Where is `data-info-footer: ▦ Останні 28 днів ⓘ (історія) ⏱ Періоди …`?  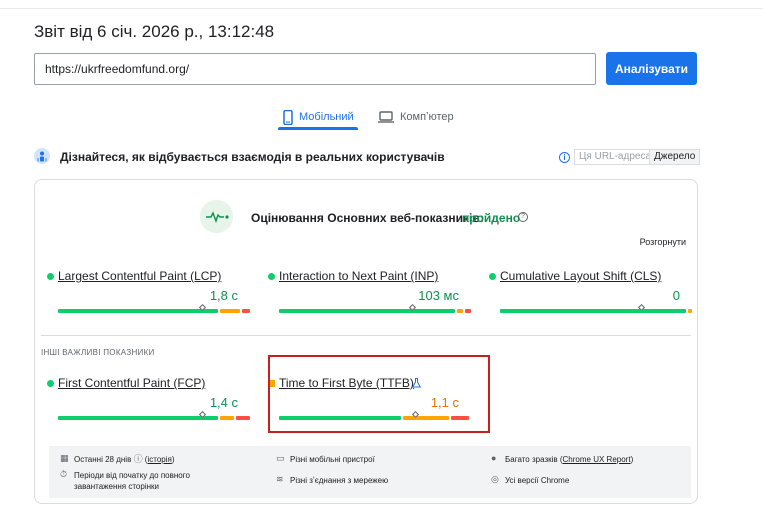 data-info-footer: ▦ Останні 28 днів ⓘ (історія) ⏱ Періоди … is located at coordinates (370, 472).